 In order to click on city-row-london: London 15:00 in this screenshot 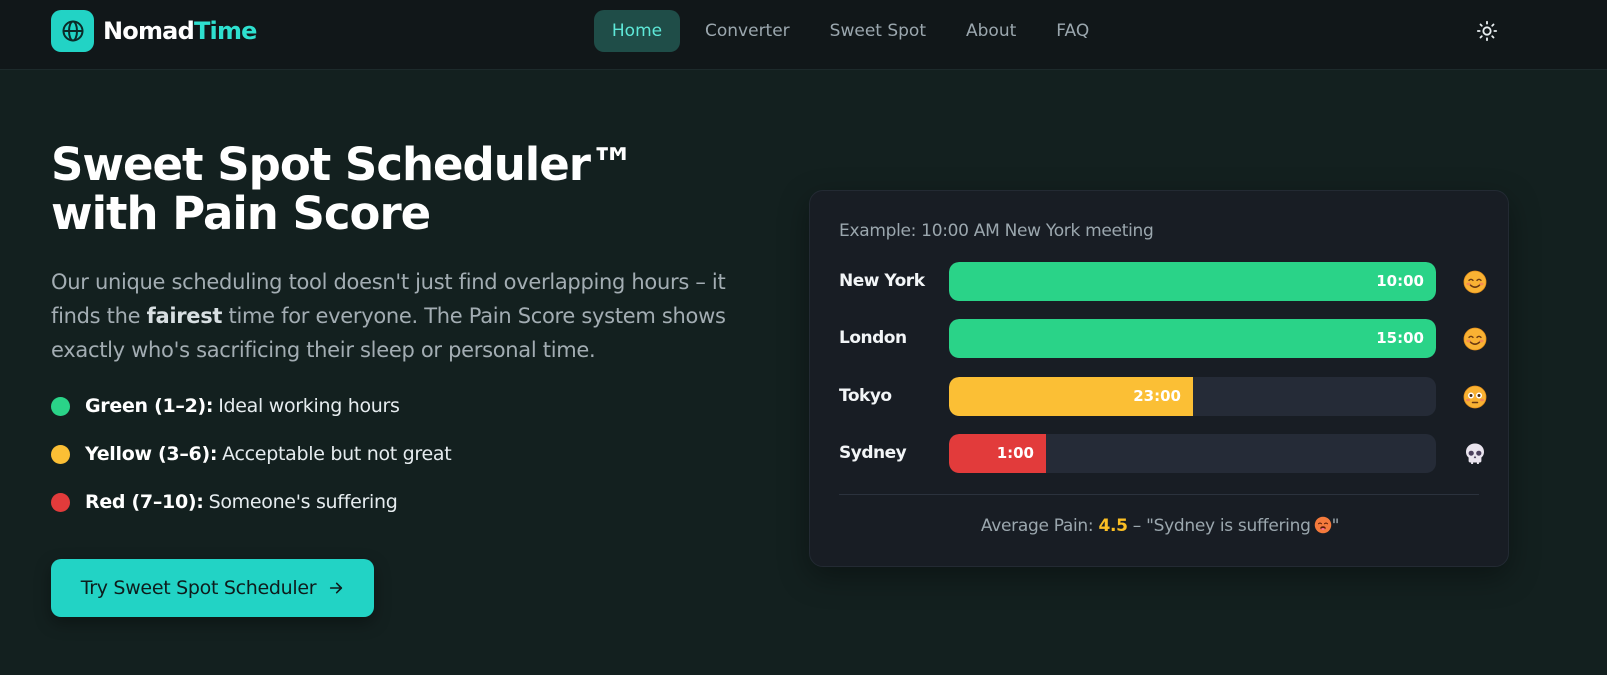, I will do `click(1163, 338)`.